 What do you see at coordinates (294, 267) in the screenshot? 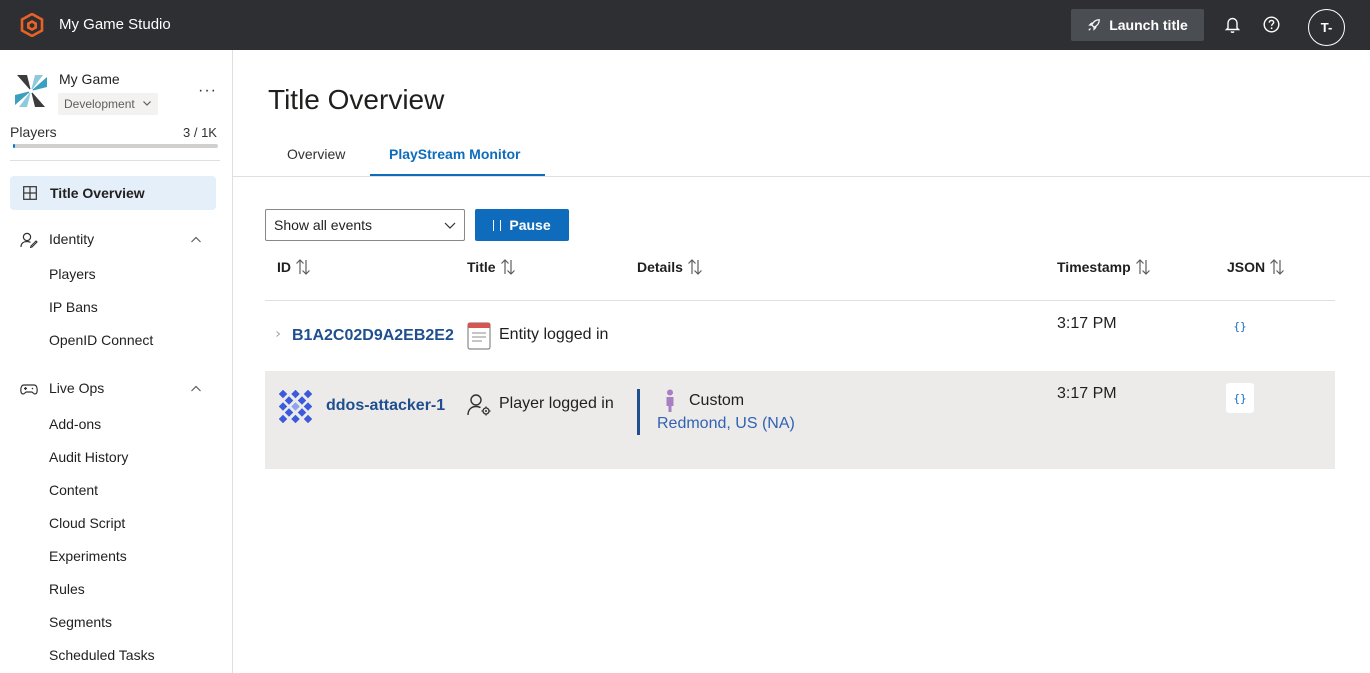
I see `column-header-id: ID` at bounding box center [294, 267].